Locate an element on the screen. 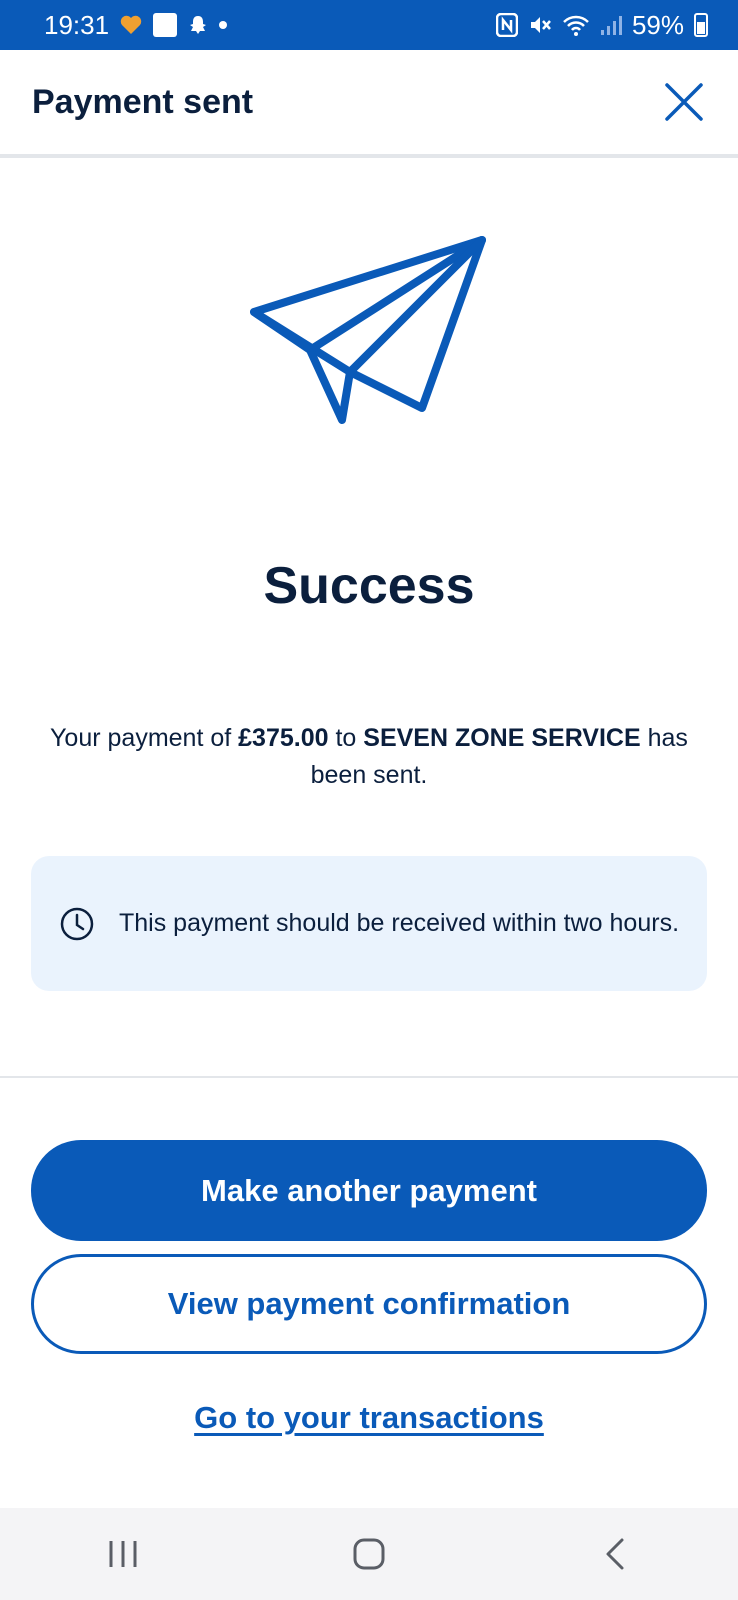 The image size is (738, 1600). system-nav-bar is located at coordinates (369, 1554).